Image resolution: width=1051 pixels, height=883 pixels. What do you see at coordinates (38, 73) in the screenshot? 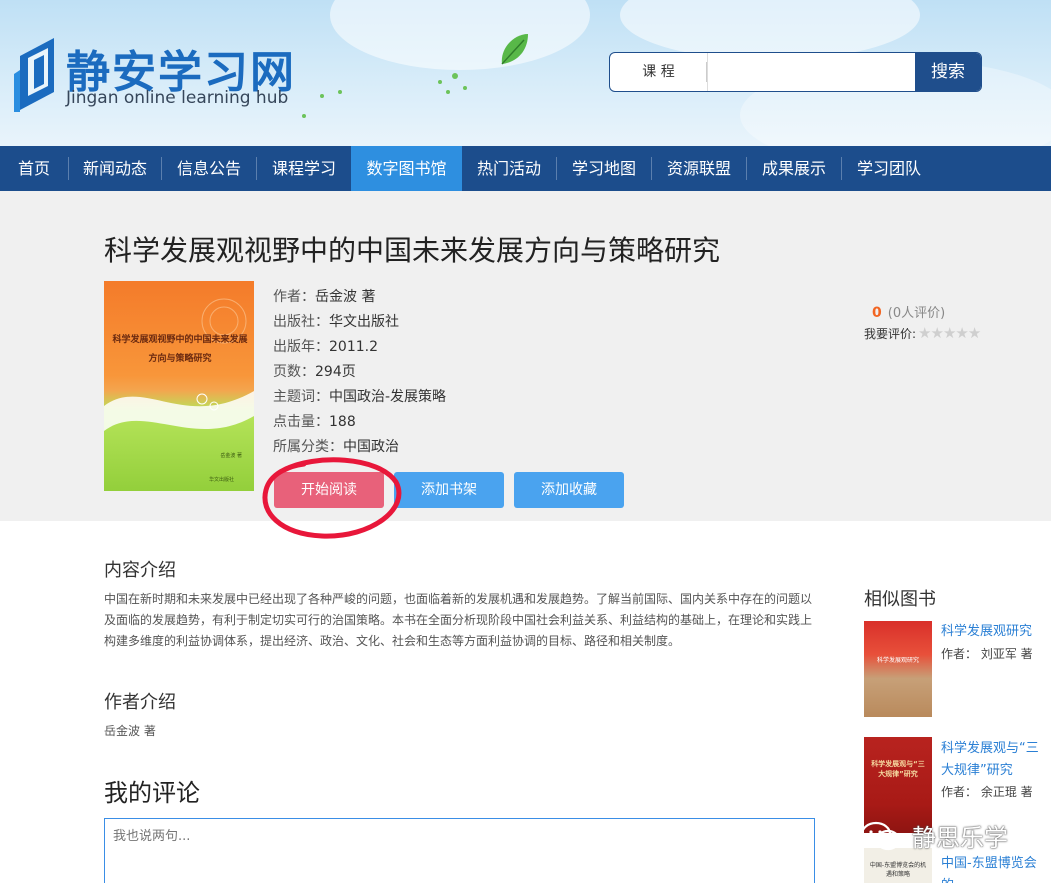
I see `site-logo-icon` at bounding box center [38, 73].